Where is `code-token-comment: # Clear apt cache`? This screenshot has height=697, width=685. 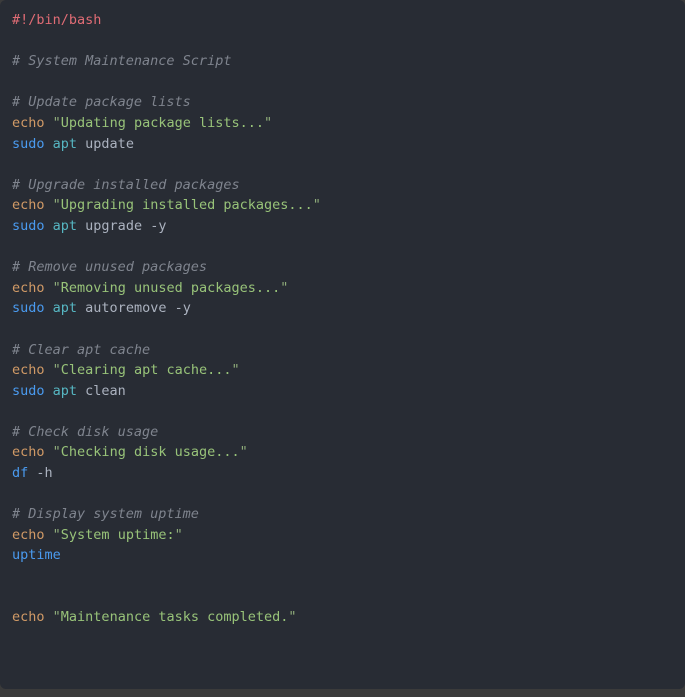
code-token-comment: # Clear apt cache is located at coordinates (81, 349).